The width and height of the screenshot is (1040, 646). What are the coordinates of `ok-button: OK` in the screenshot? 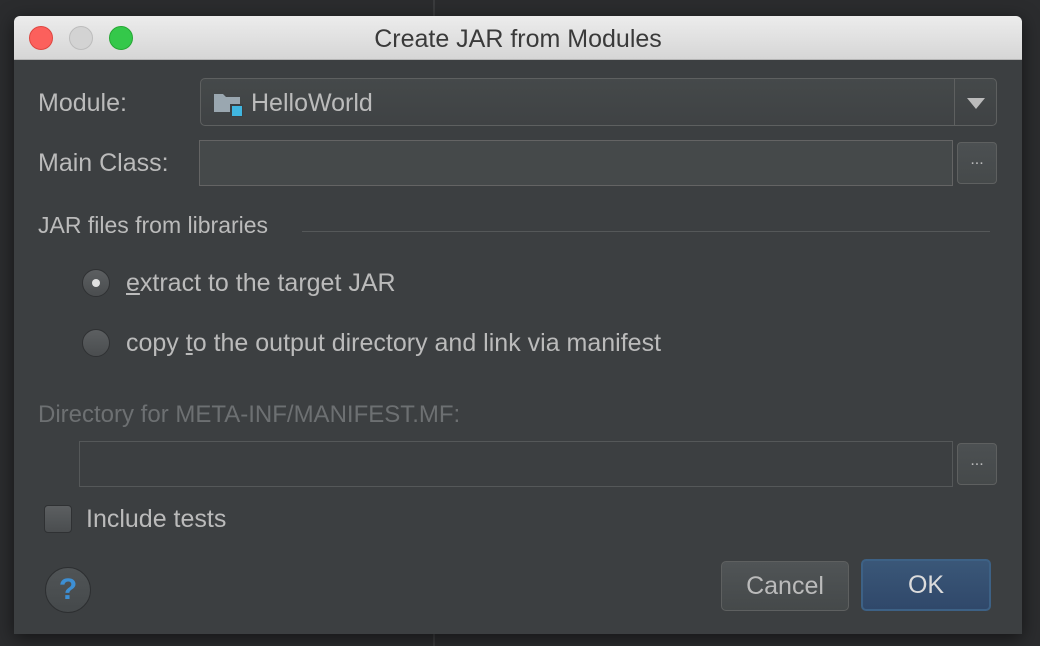 It's located at (926, 585).